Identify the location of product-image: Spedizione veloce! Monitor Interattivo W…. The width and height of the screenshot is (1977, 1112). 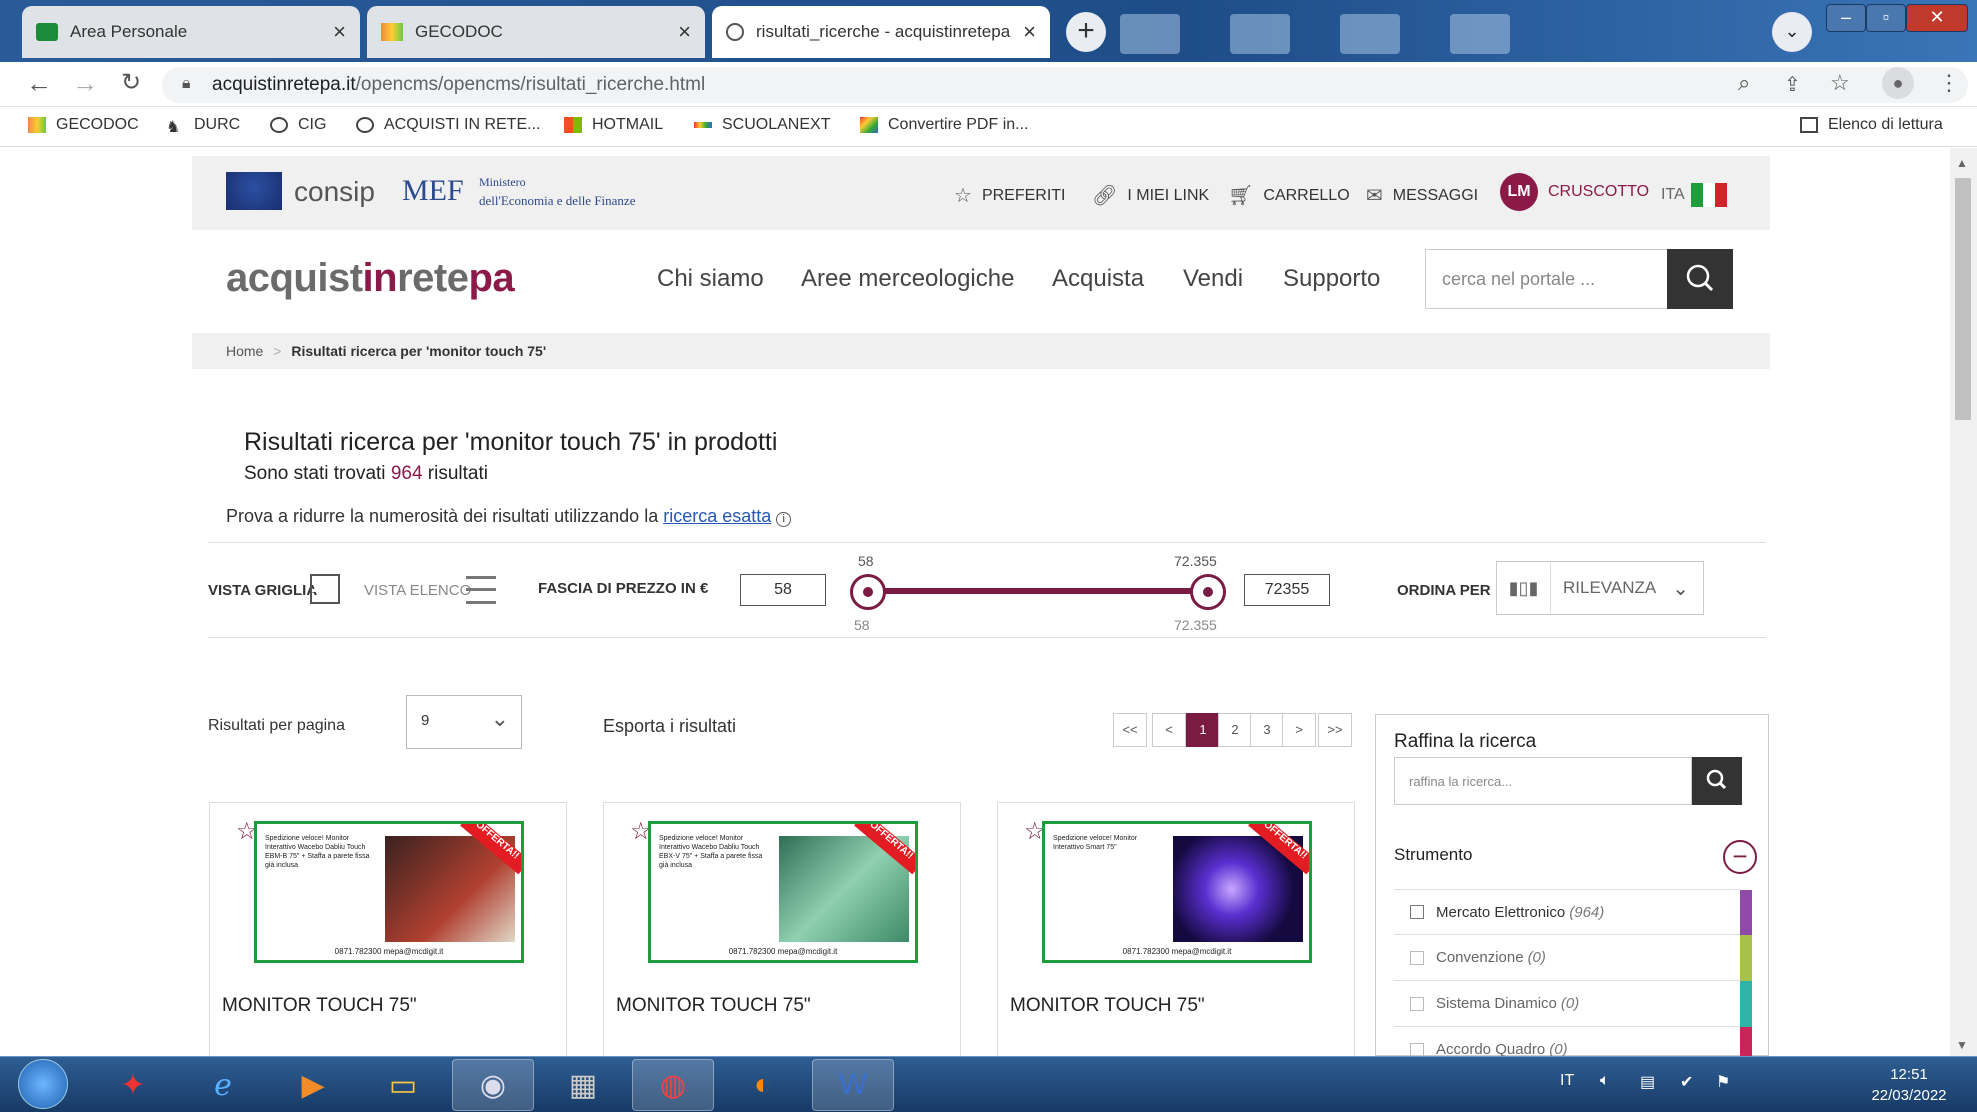
(389, 892).